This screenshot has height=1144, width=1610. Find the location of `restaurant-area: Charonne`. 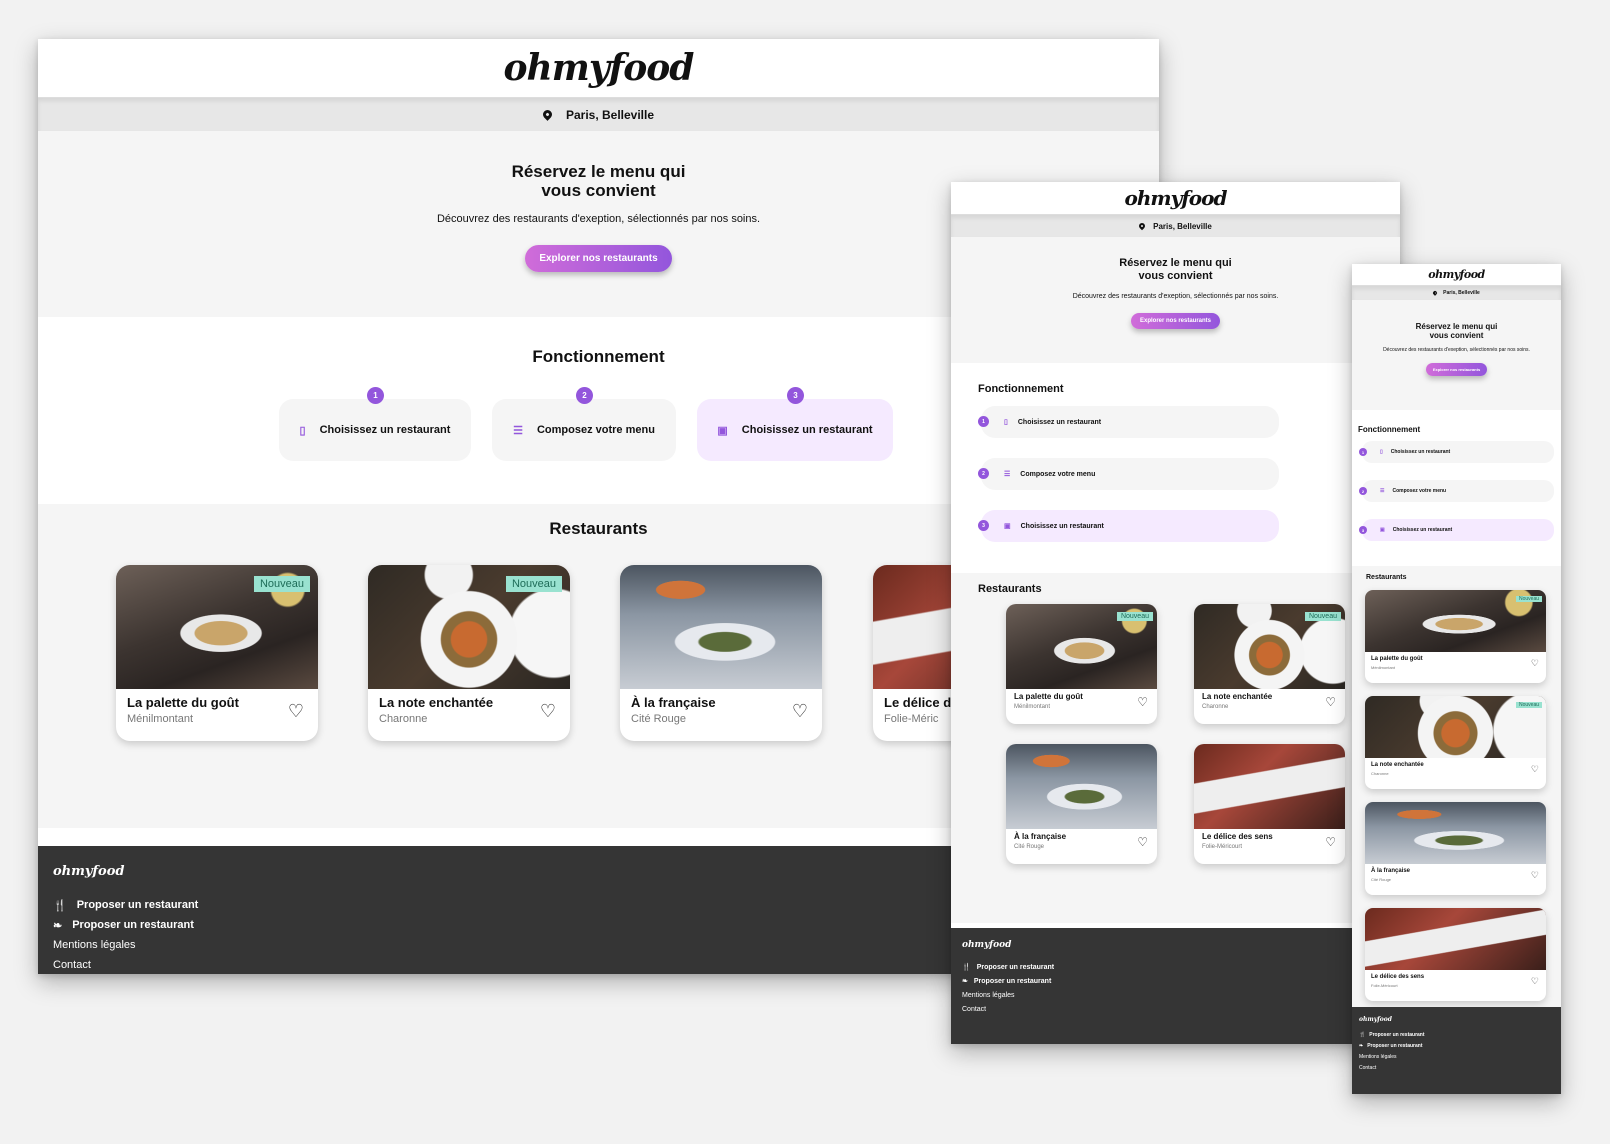

restaurant-area: Charonne is located at coordinates (1215, 707).